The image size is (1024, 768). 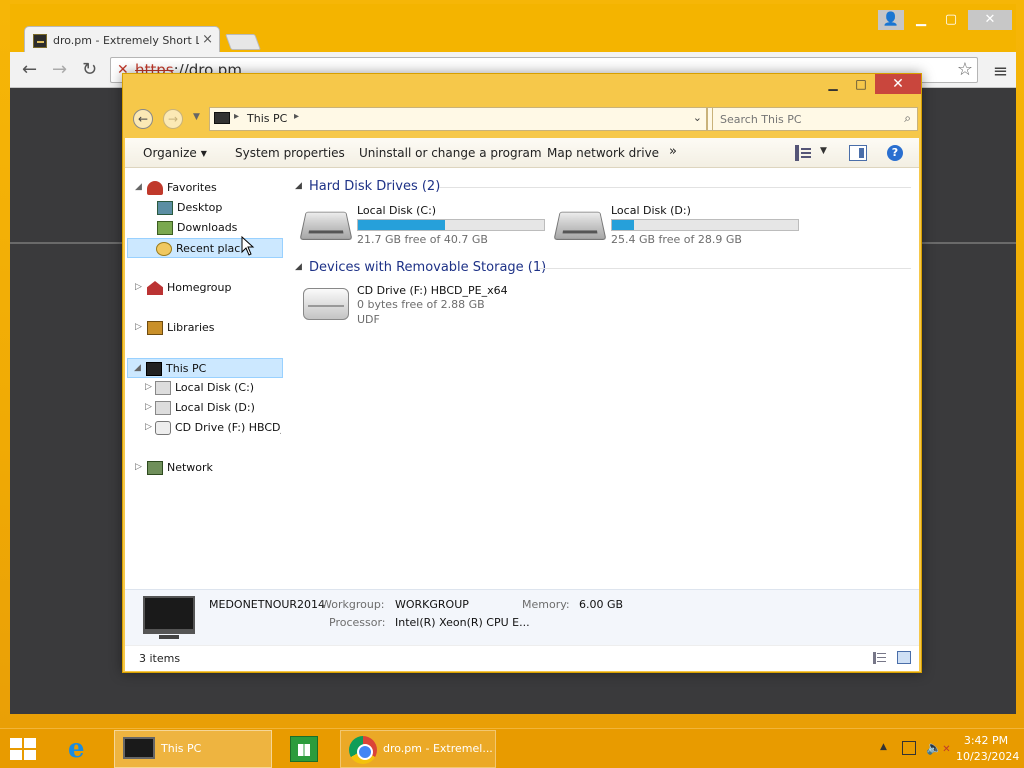 I want to click on network-status-icon, so click(x=909, y=748).